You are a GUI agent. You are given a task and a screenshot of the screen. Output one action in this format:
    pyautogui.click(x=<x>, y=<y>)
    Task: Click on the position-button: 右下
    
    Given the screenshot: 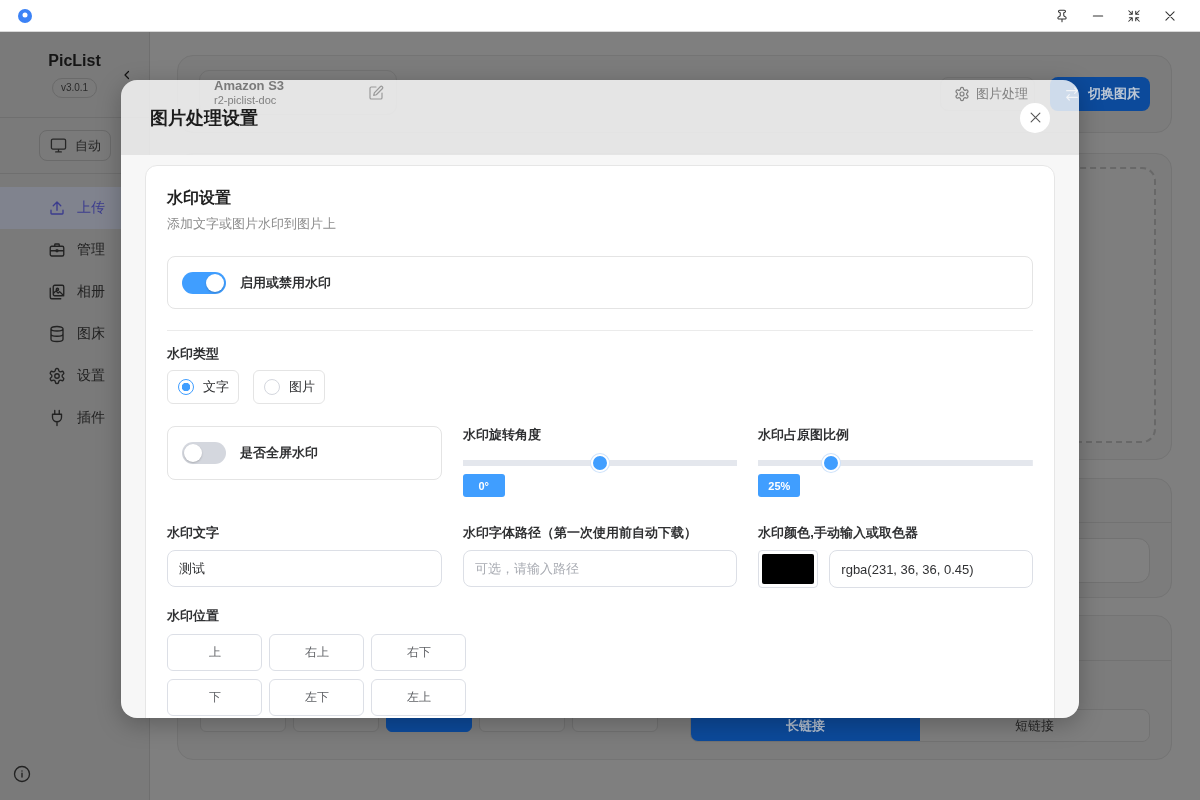 What is the action you would take?
    pyautogui.click(x=418, y=652)
    